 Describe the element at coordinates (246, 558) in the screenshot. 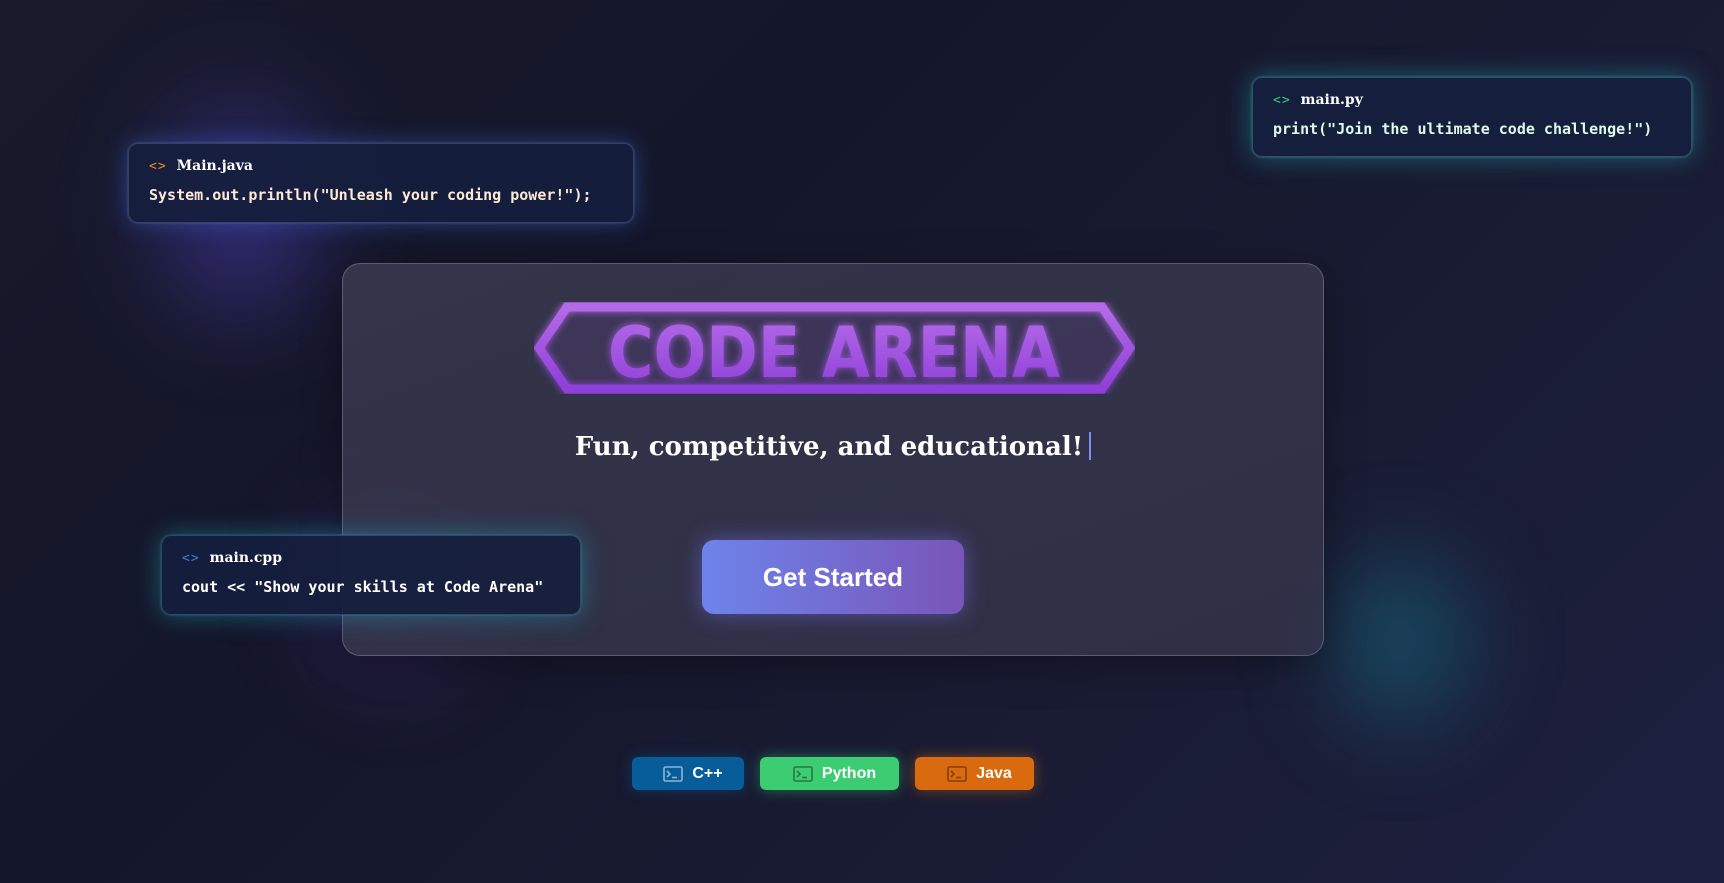

I see `file-name: main.cpp` at that location.